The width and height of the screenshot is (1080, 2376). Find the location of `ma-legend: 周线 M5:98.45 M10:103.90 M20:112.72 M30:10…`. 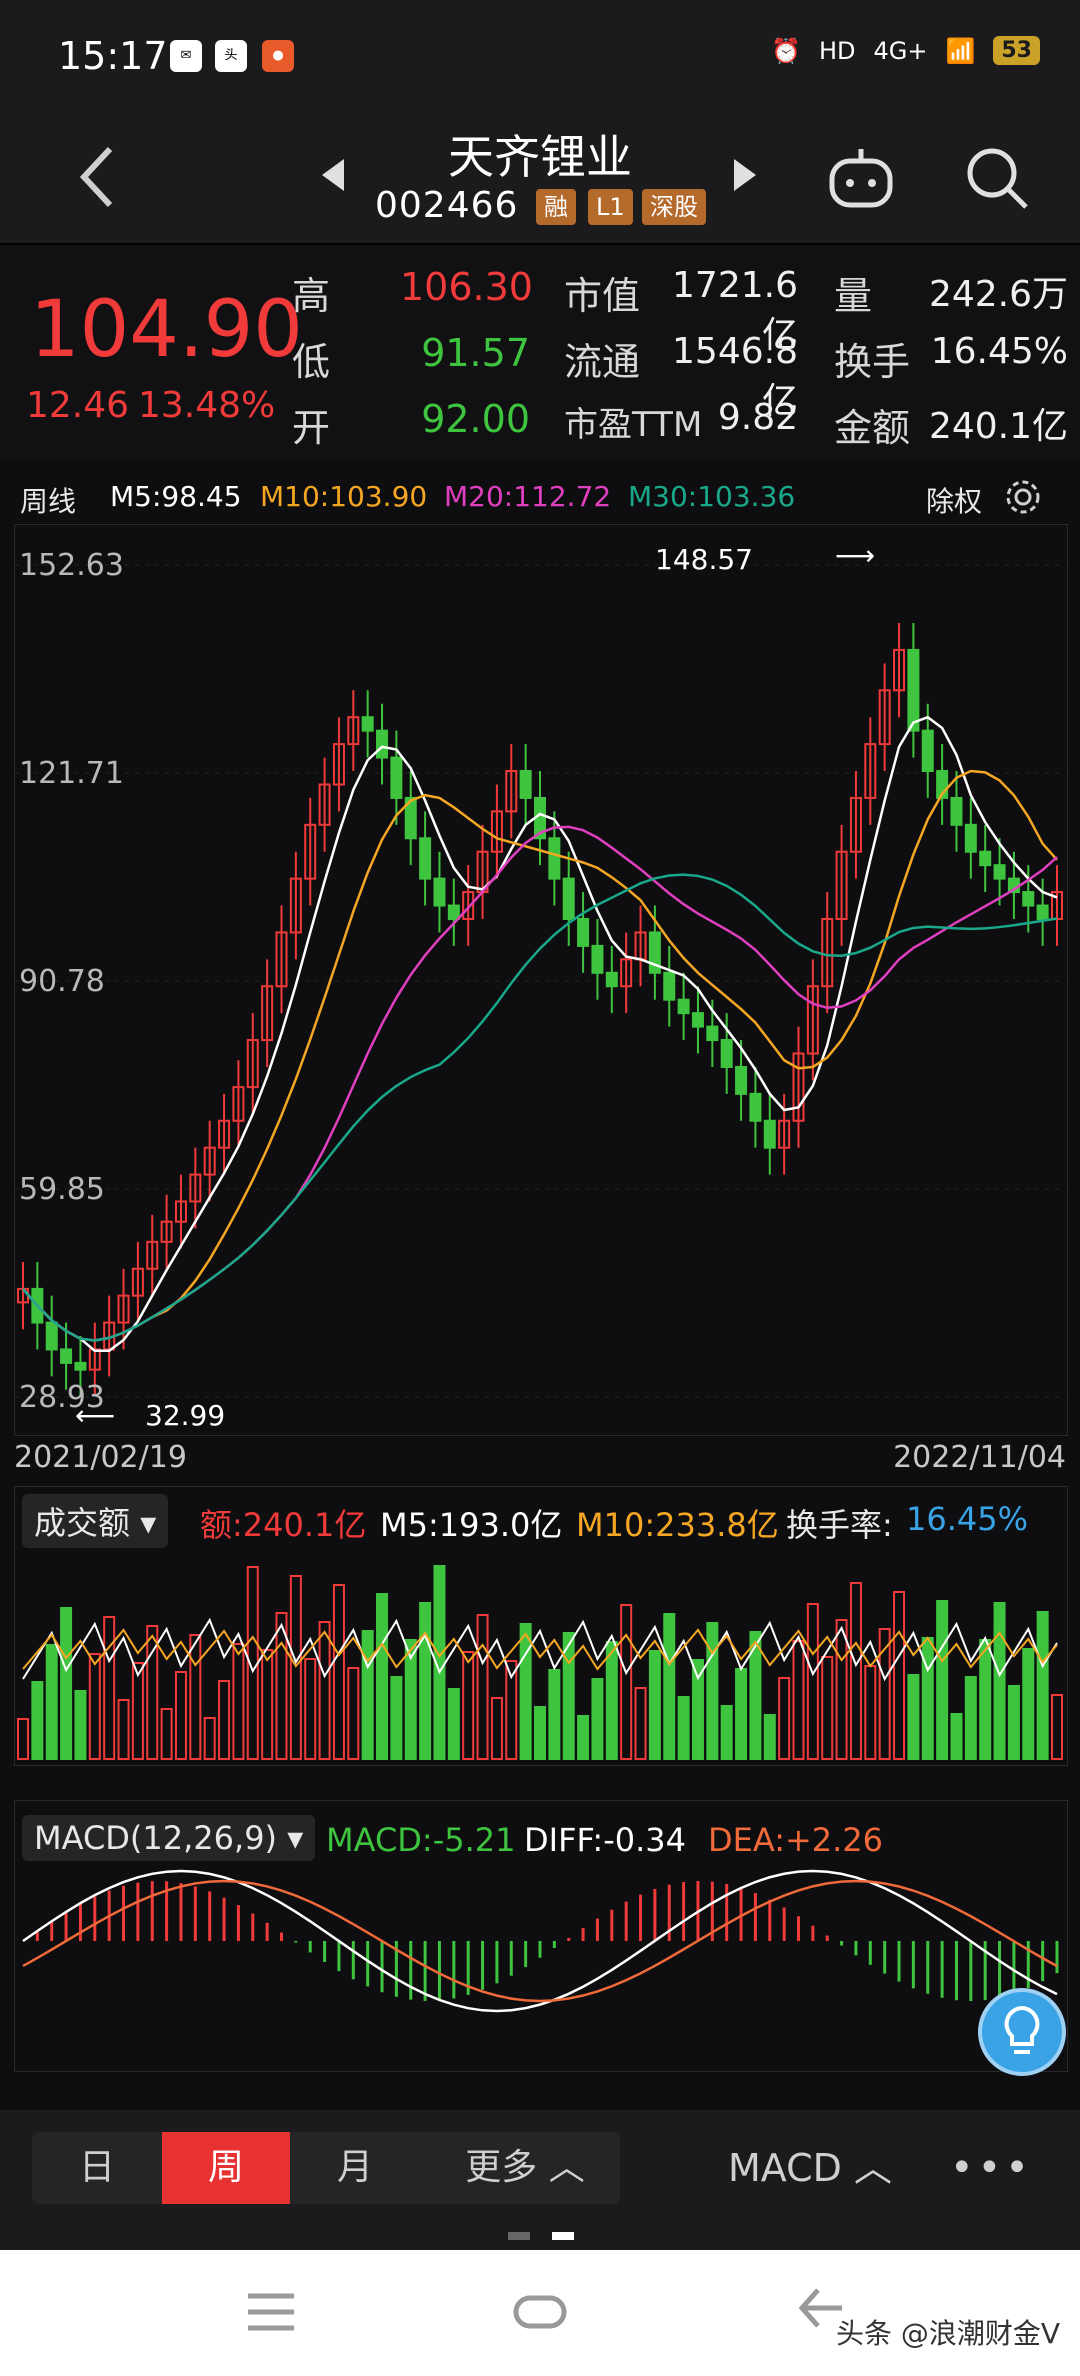

ma-legend: 周线 M5:98.45 M10:103.90 M20:112.72 M30:10… is located at coordinates (540, 496).